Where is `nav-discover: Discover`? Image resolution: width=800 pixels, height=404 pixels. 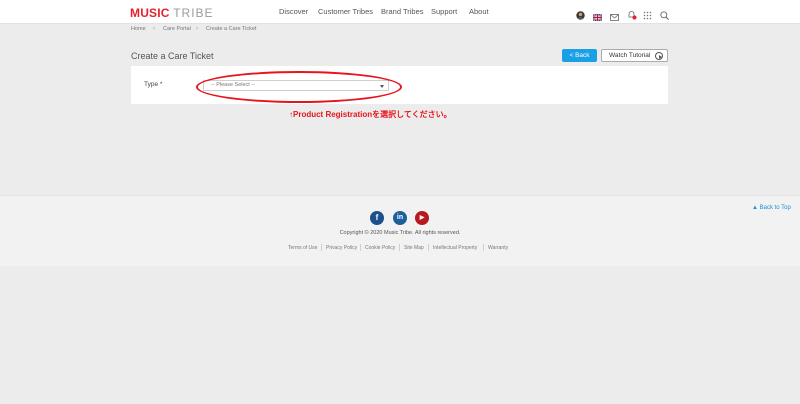
nav-discover: Discover is located at coordinates (293, 11).